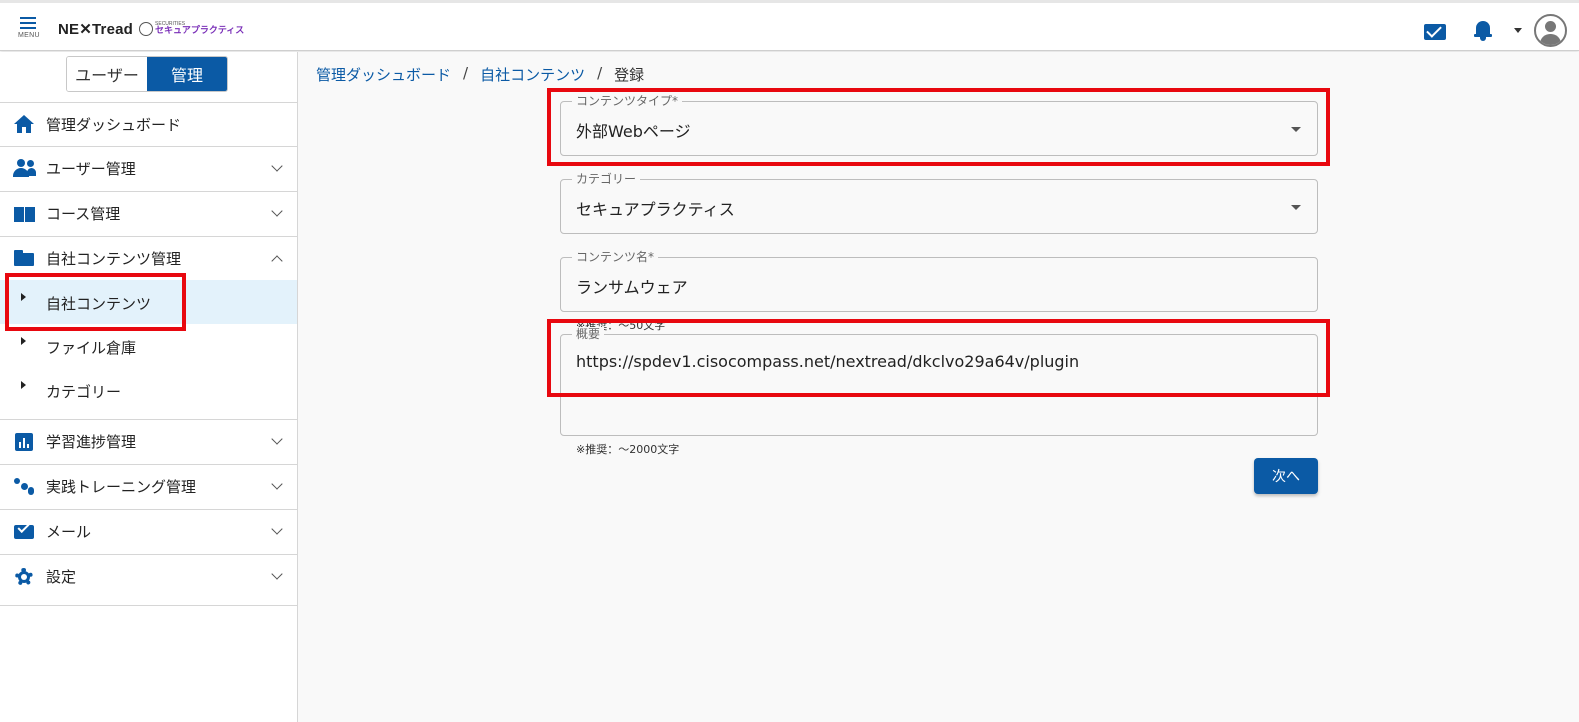 This screenshot has width=1579, height=722. I want to click on sidebar-item-label: 学習進捗管理, so click(91, 442).